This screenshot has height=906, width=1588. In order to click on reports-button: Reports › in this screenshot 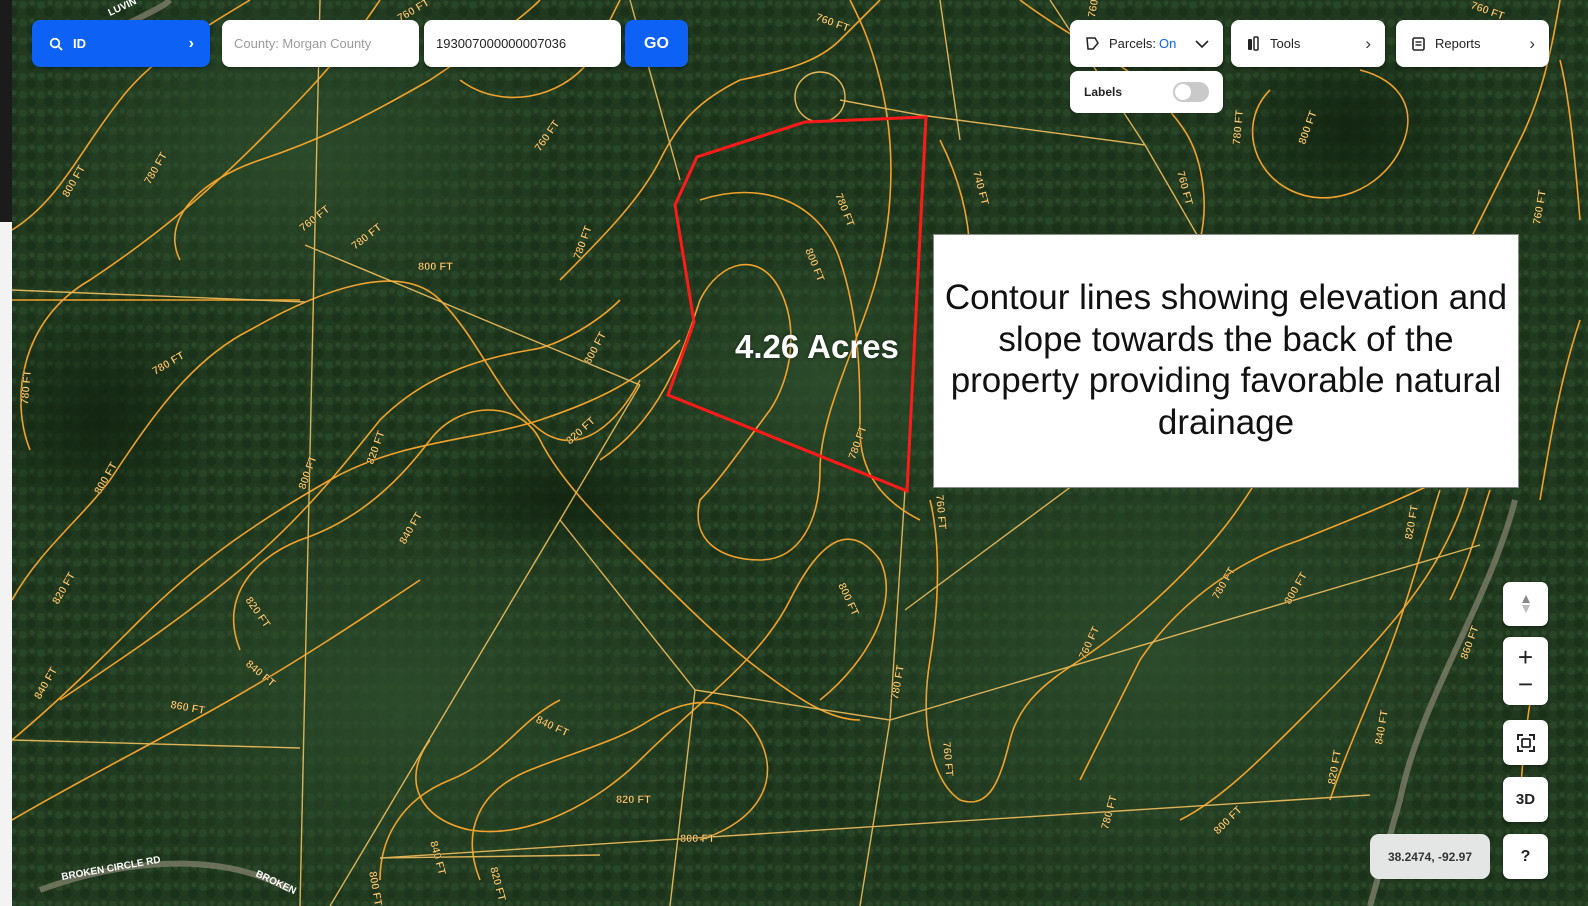, I will do `click(1472, 43)`.